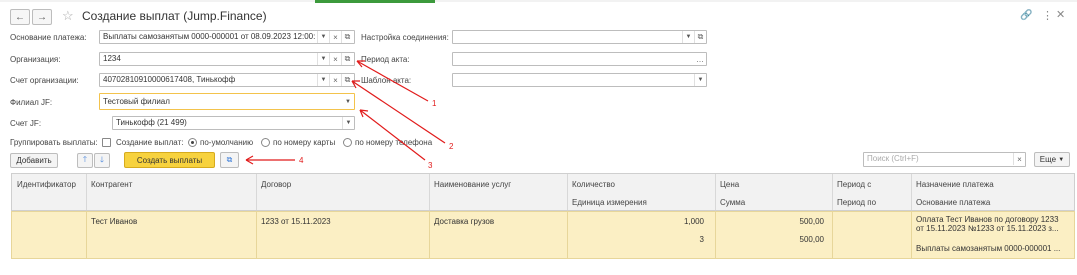 The image size is (1077, 275). Describe the element at coordinates (434, 103) in the screenshot. I see `annotation-1: 1` at that location.